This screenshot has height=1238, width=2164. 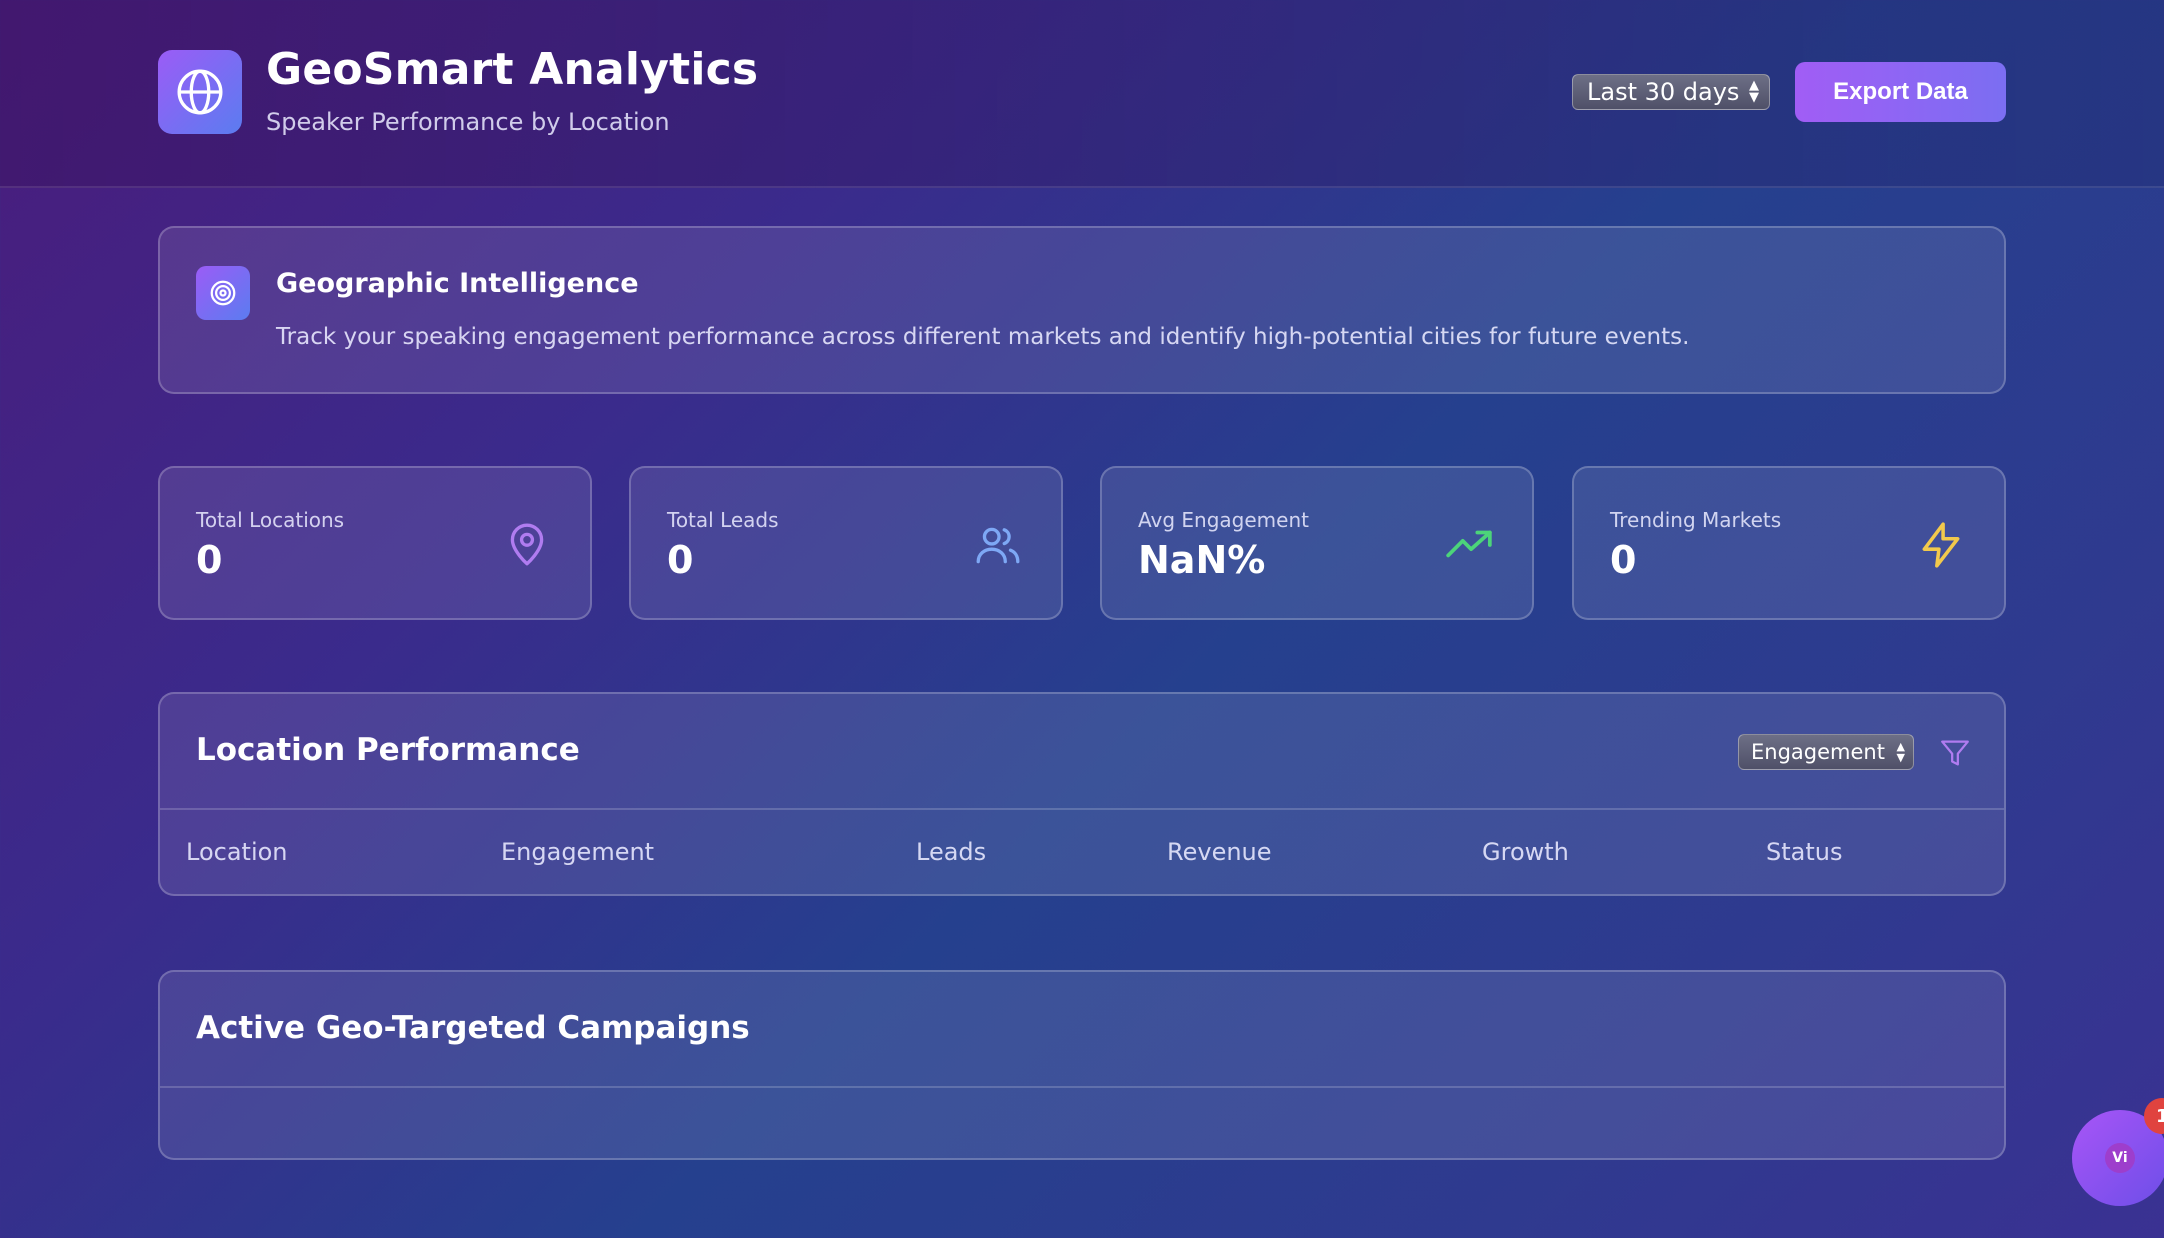 I want to click on sort-by-value: Engagement, so click(x=1818, y=752).